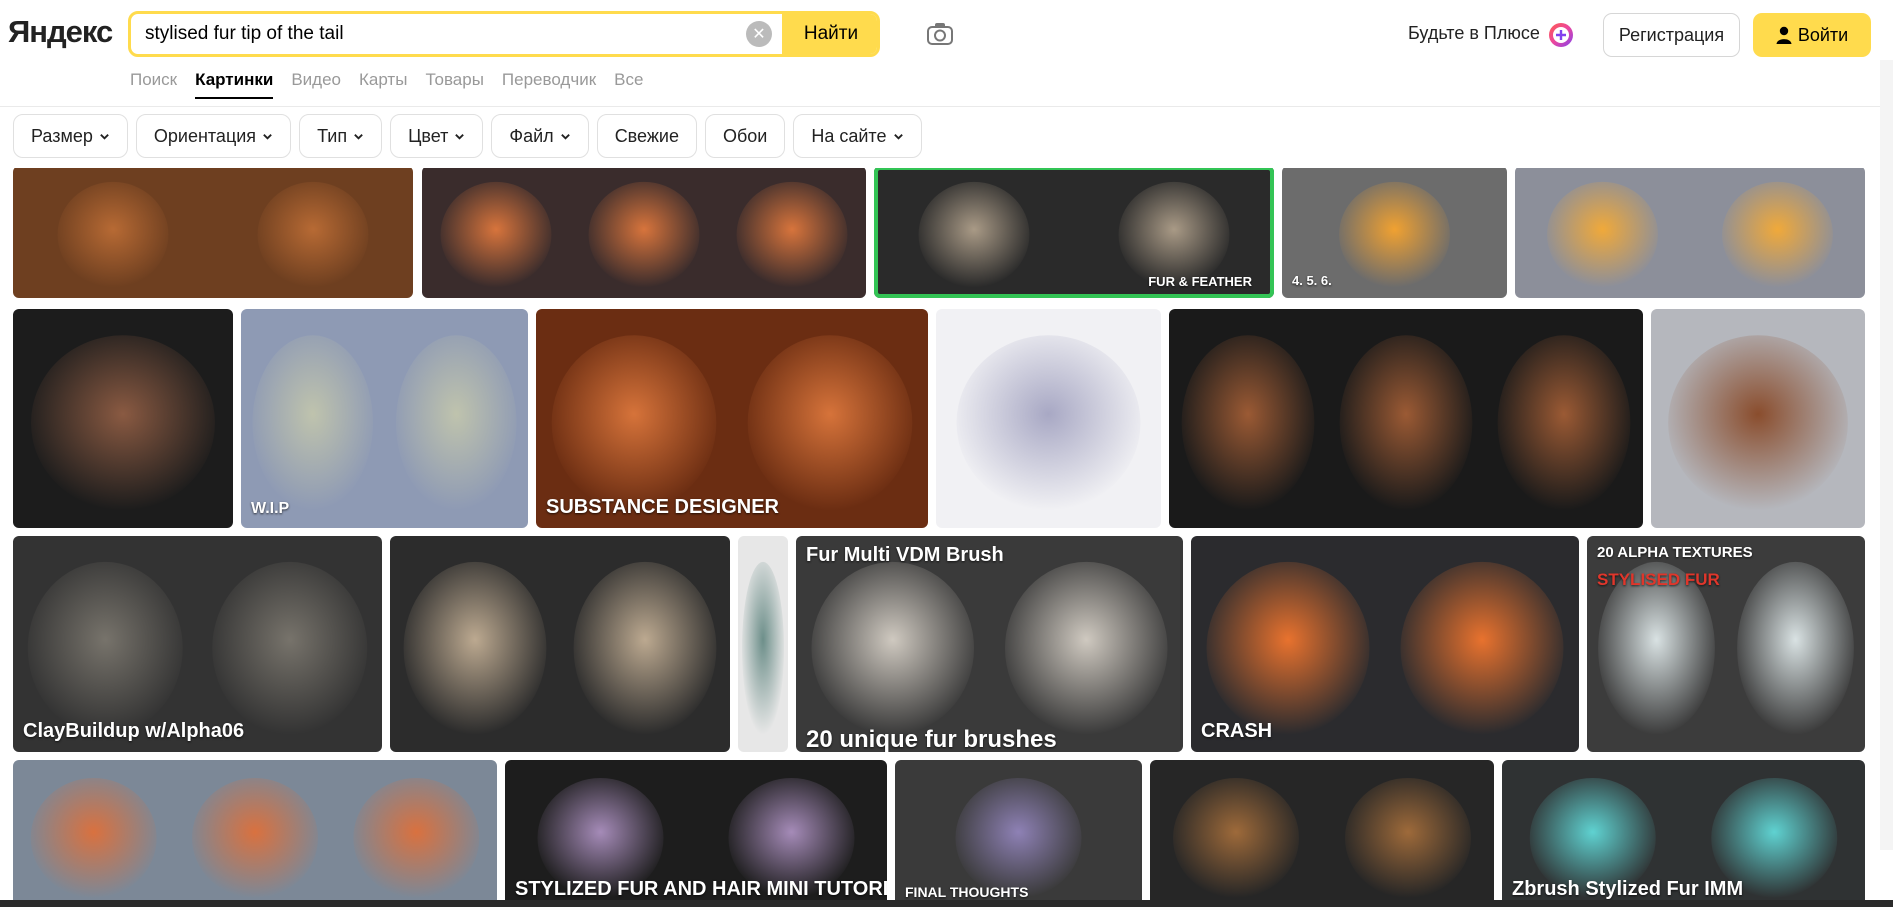 Image resolution: width=1893 pixels, height=907 pixels. What do you see at coordinates (197, 644) in the screenshot?
I see `image-result-tile: ClayBuildup w/Alpha06` at bounding box center [197, 644].